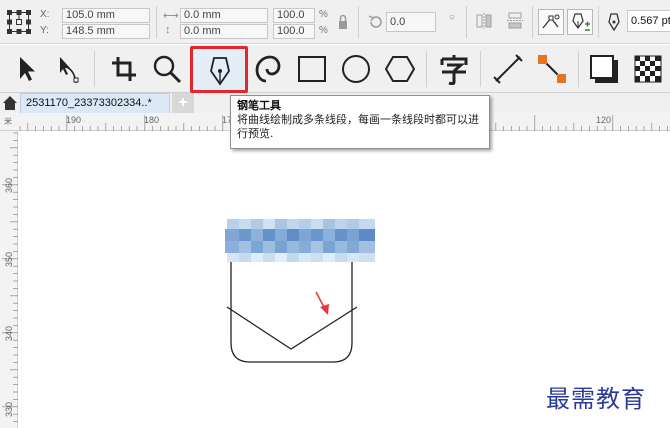  What do you see at coordinates (515, 21) in the screenshot?
I see `mirror-vertical-icon` at bounding box center [515, 21].